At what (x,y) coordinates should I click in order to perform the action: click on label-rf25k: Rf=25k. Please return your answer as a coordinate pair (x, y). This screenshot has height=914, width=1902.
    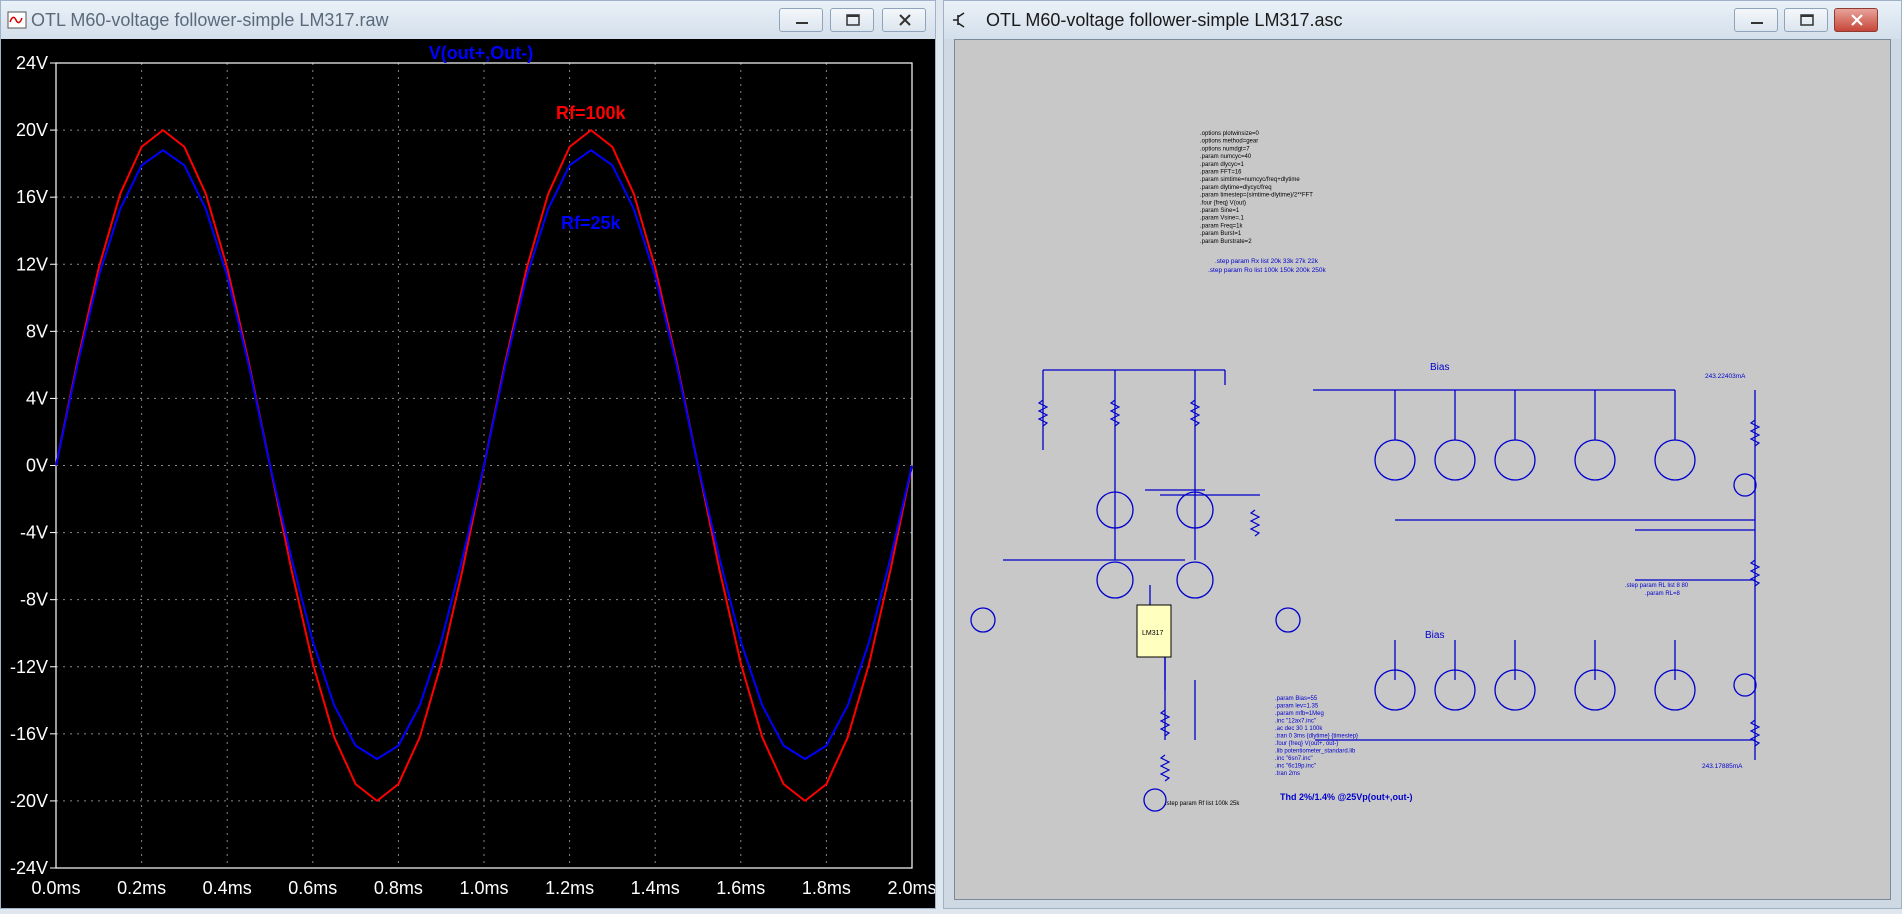
    Looking at the image, I should click on (591, 223).